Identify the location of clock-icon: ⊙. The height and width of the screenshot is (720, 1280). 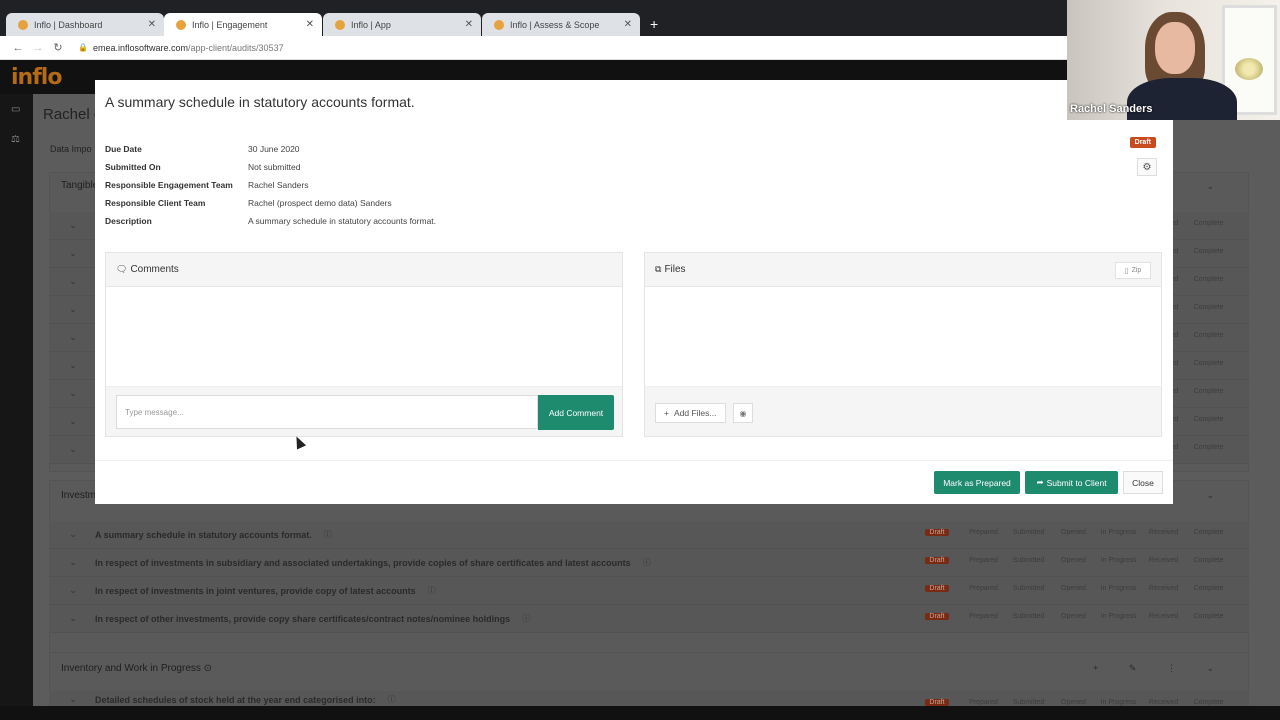
(208, 668).